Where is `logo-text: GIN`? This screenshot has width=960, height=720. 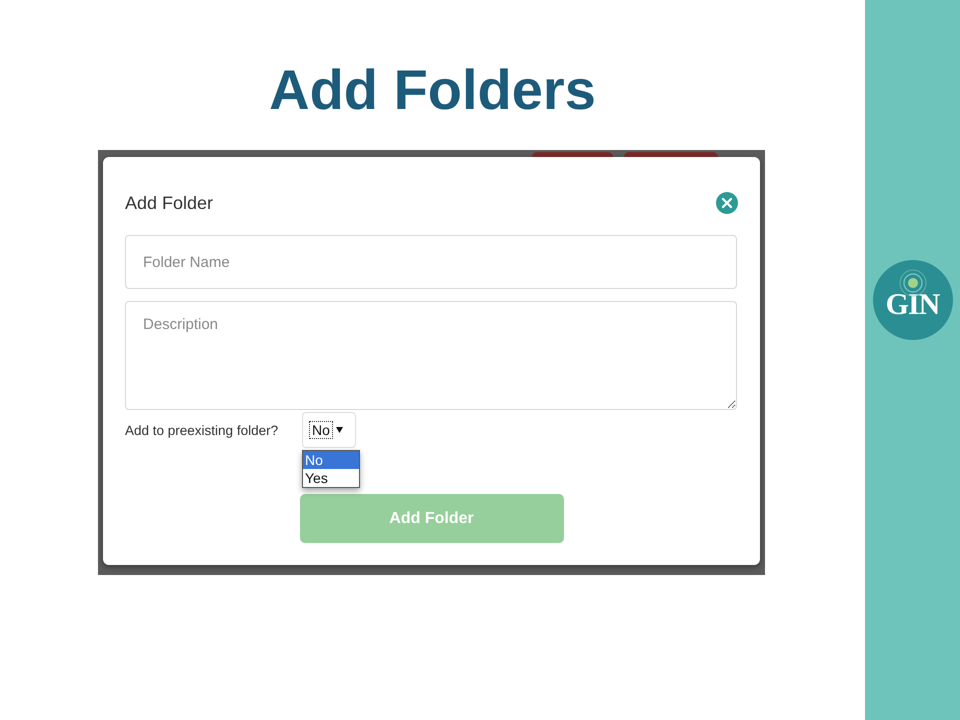 logo-text: GIN is located at coordinates (913, 305).